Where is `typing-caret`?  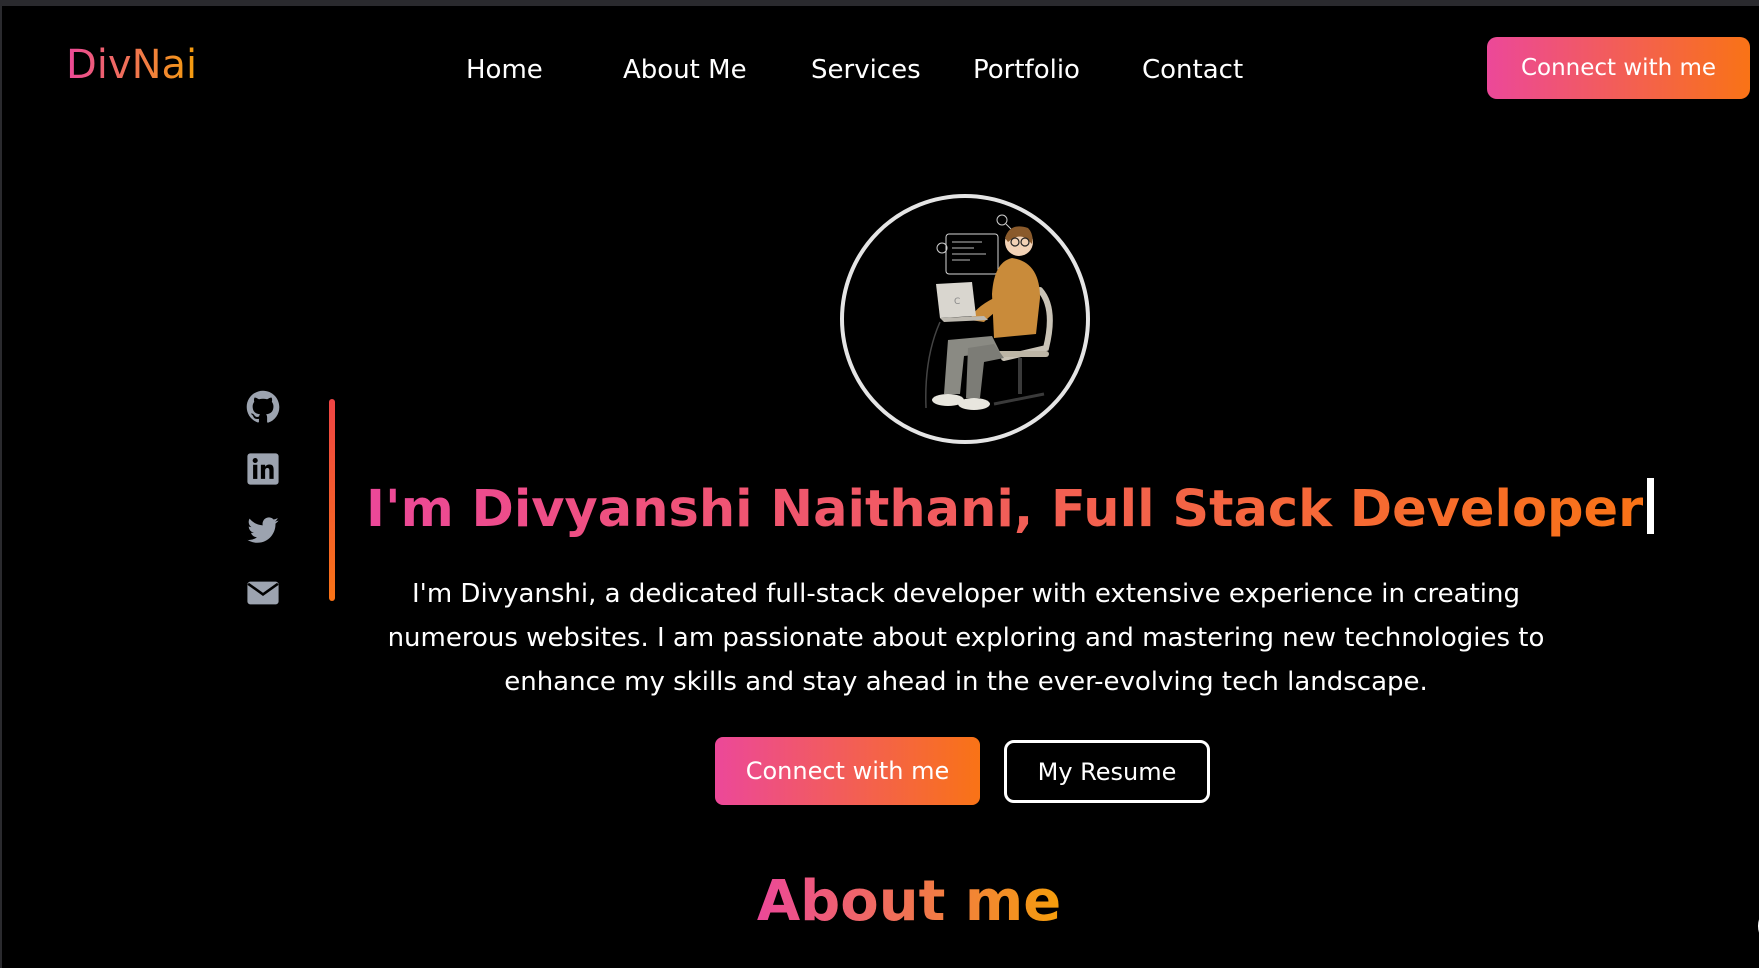 typing-caret is located at coordinates (1651, 506).